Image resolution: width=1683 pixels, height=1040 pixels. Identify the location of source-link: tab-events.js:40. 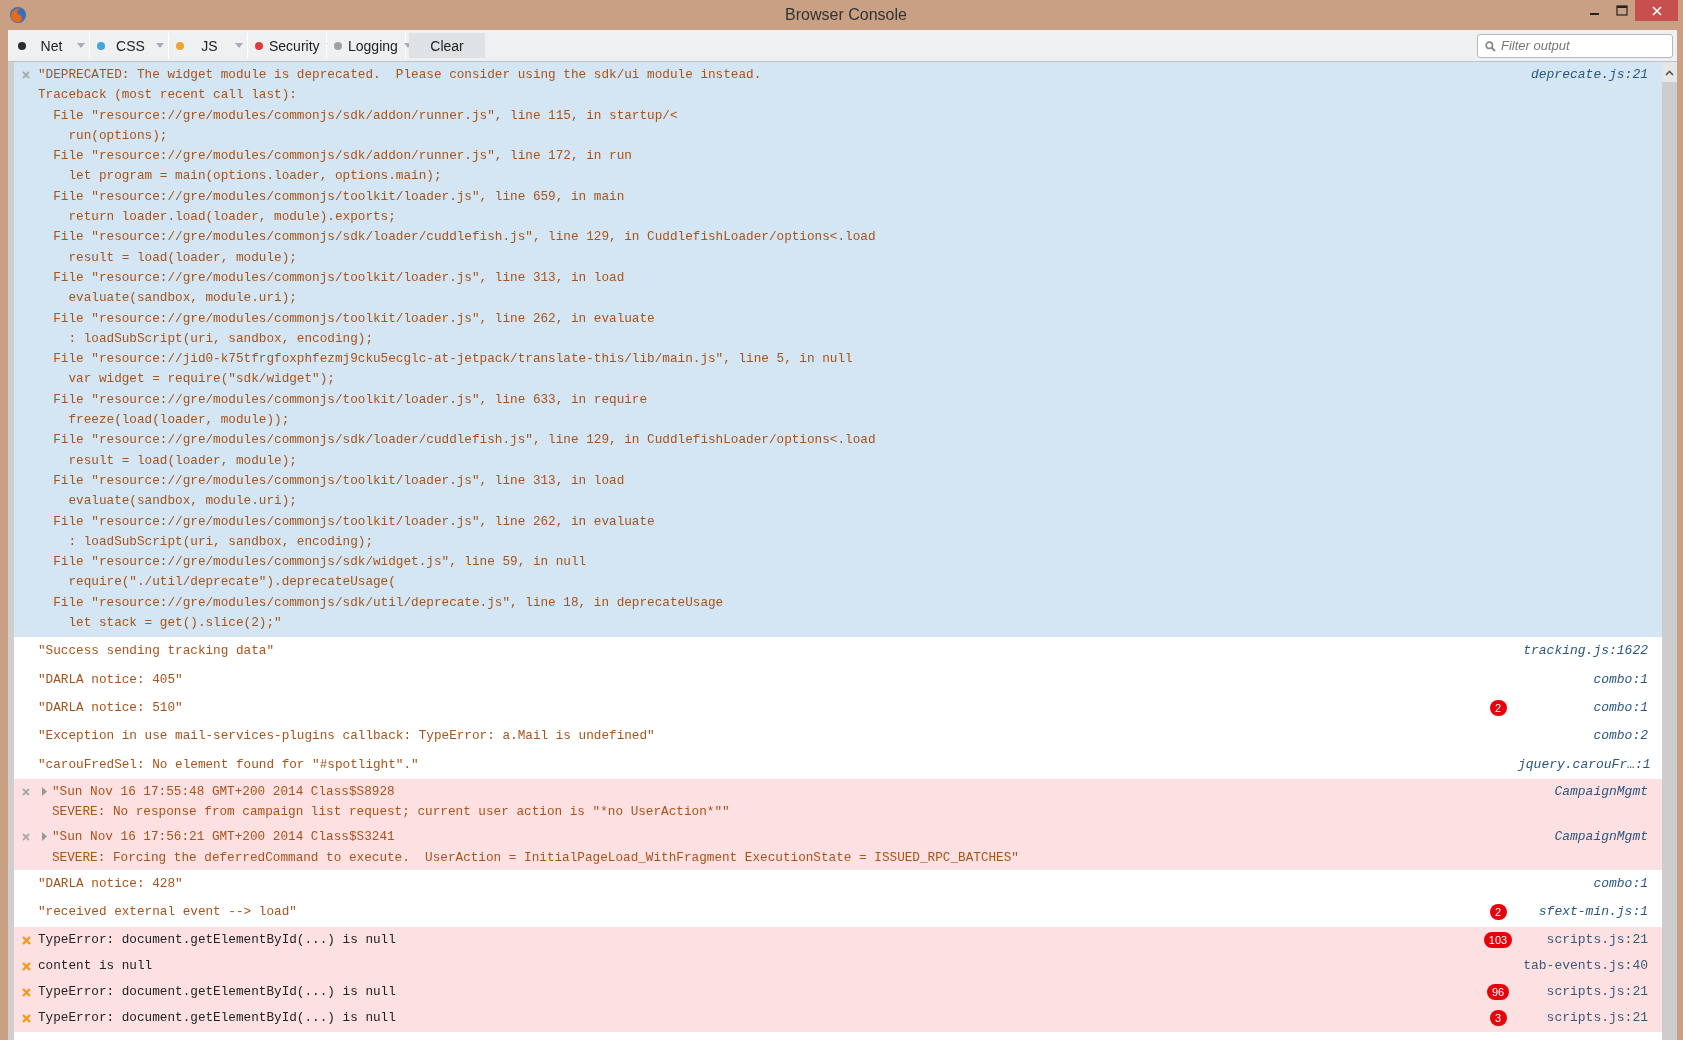
(1583, 966).